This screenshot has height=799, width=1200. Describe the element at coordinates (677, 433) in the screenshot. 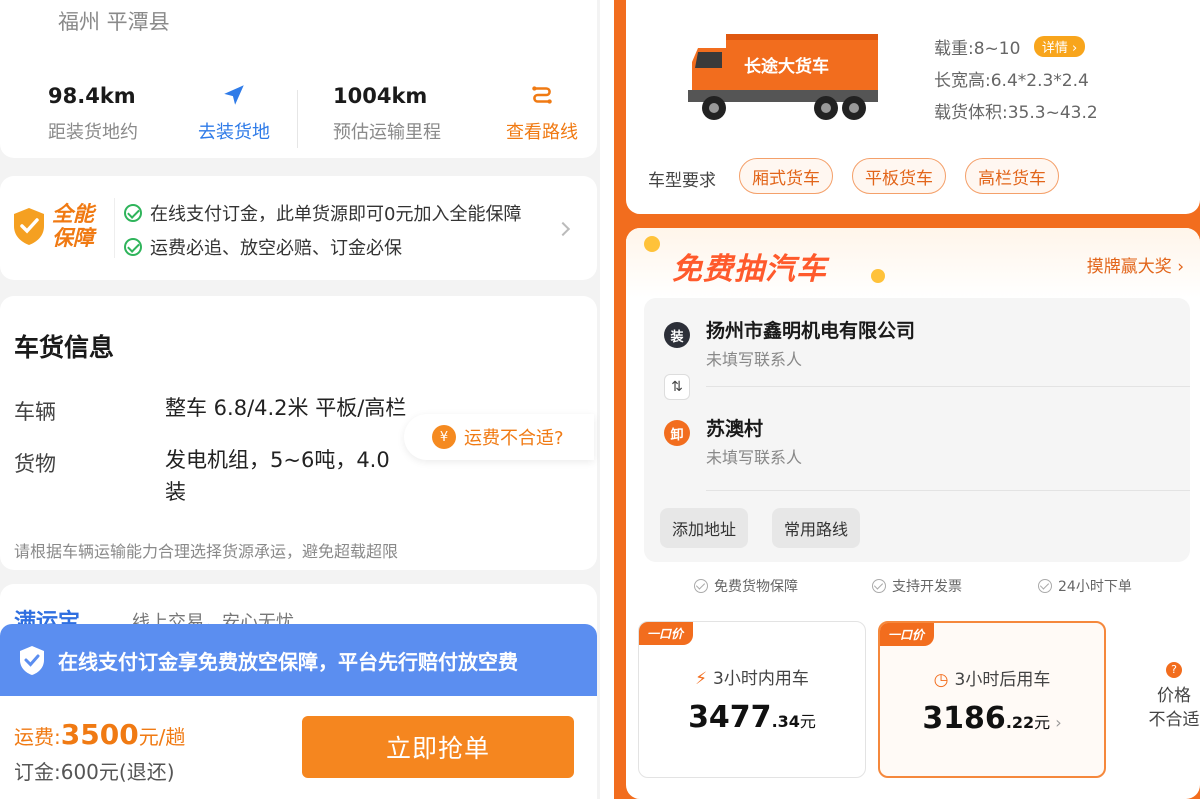

I see `unload-icon: 卸` at that location.